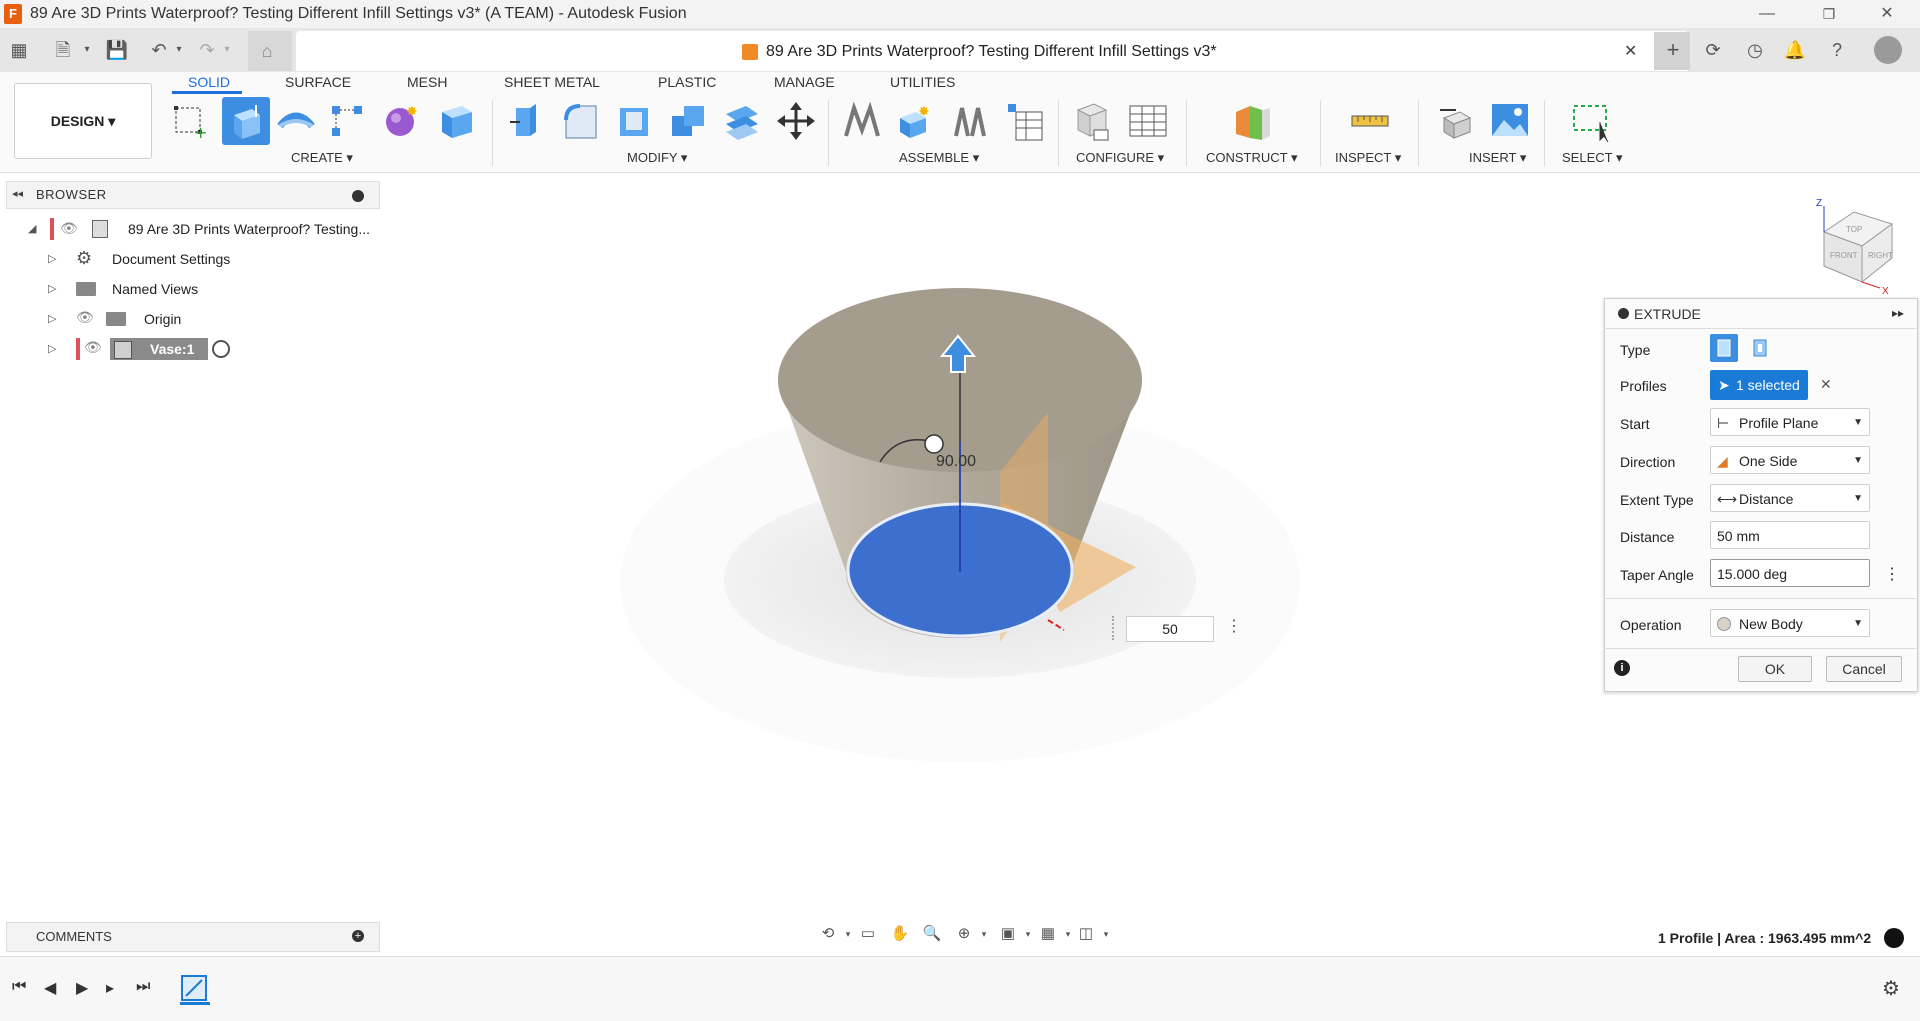 The width and height of the screenshot is (1920, 1021). What do you see at coordinates (318, 82) in the screenshot?
I see `tab-surface: SURFACE` at bounding box center [318, 82].